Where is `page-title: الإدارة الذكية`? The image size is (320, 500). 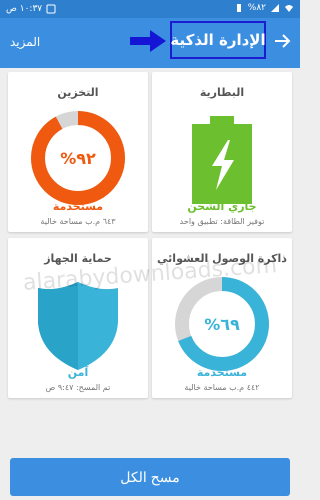
page-title: الإدارة الذكية is located at coordinates (218, 40).